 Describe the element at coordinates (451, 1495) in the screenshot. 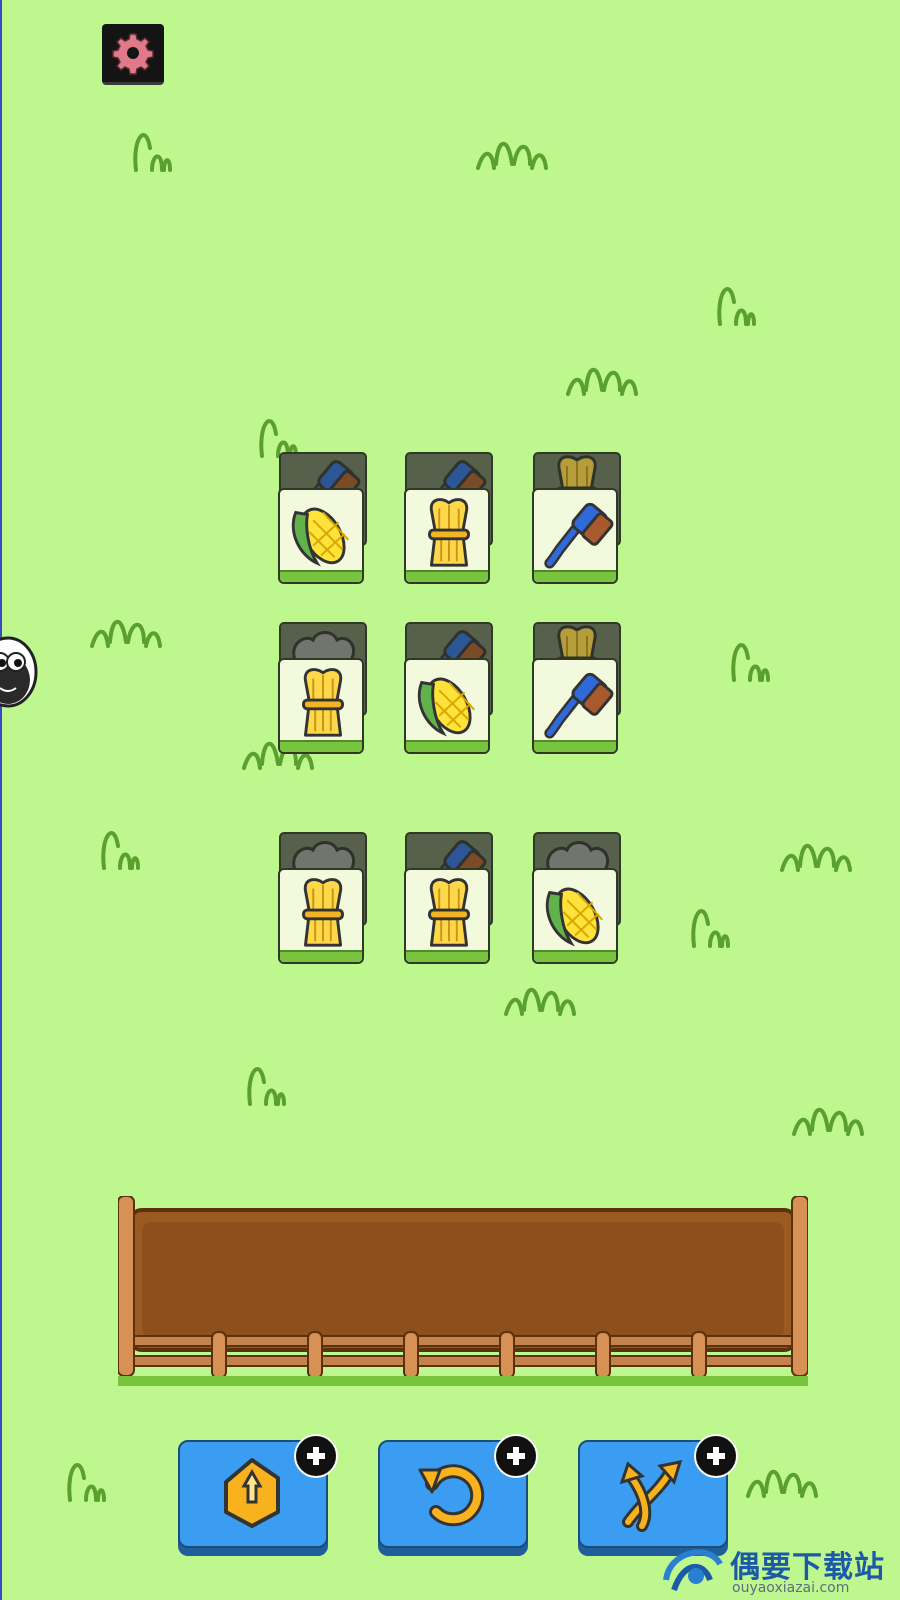

I see `undo-icon` at that location.